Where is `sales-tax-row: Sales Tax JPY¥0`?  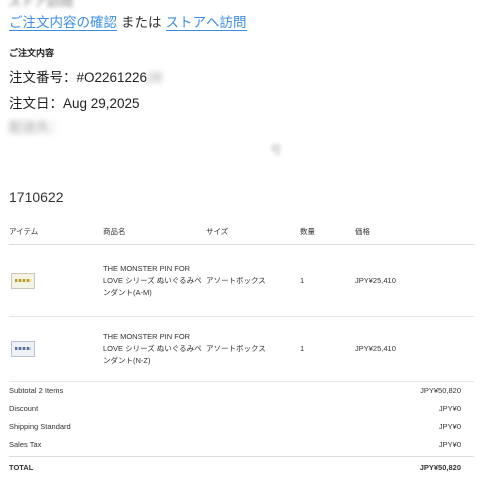 sales-tax-row: Sales Tax JPY¥0 is located at coordinates (235, 446).